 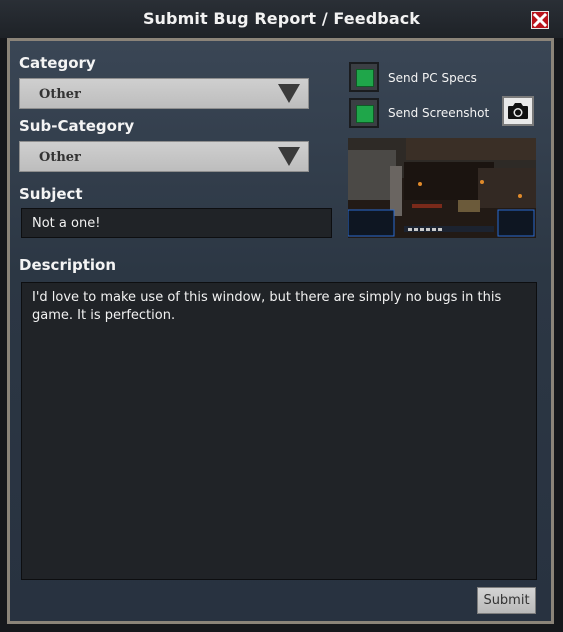 I want to click on subcategory-label: Sub-Category, so click(x=77, y=126).